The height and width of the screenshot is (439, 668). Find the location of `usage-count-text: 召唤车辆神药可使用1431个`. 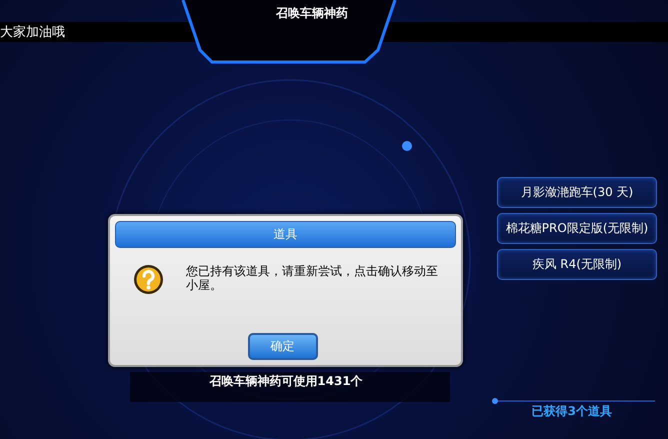

usage-count-text: 召唤车辆神药可使用1431个 is located at coordinates (286, 381).